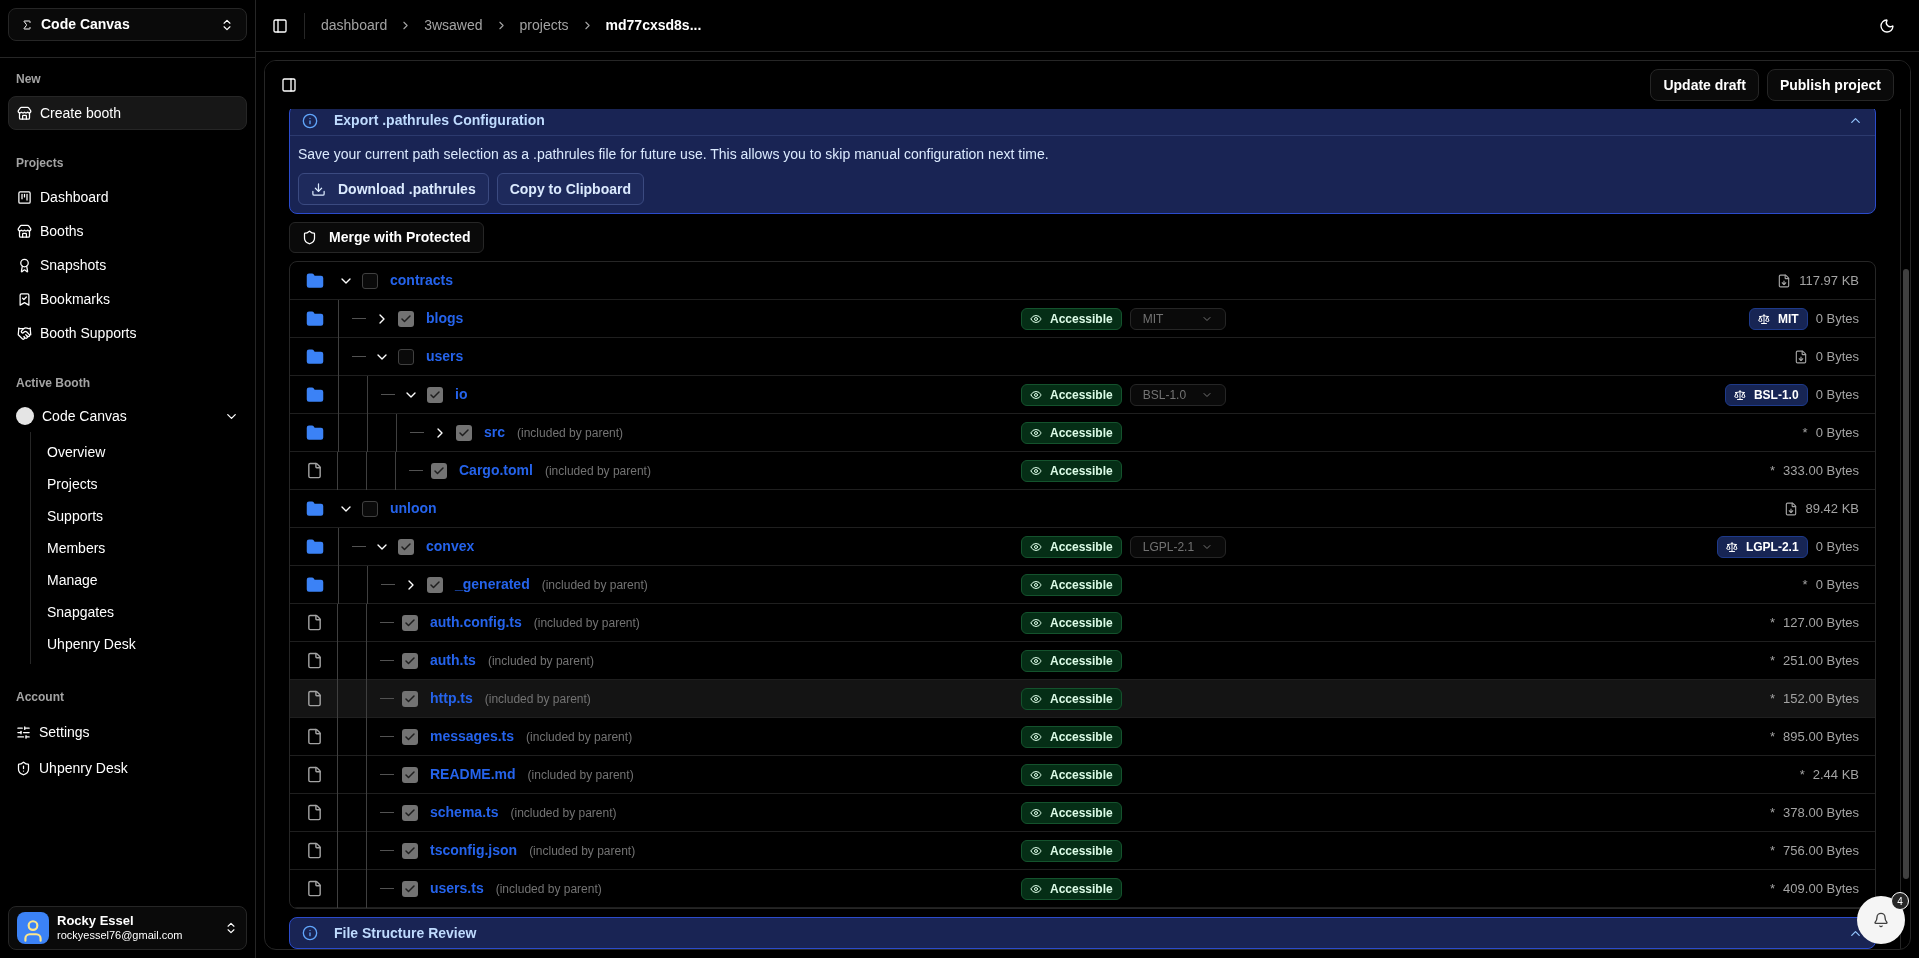 This screenshot has height=958, width=1919. What do you see at coordinates (393, 189) in the screenshot?
I see `download-button: Download .pathrules` at bounding box center [393, 189].